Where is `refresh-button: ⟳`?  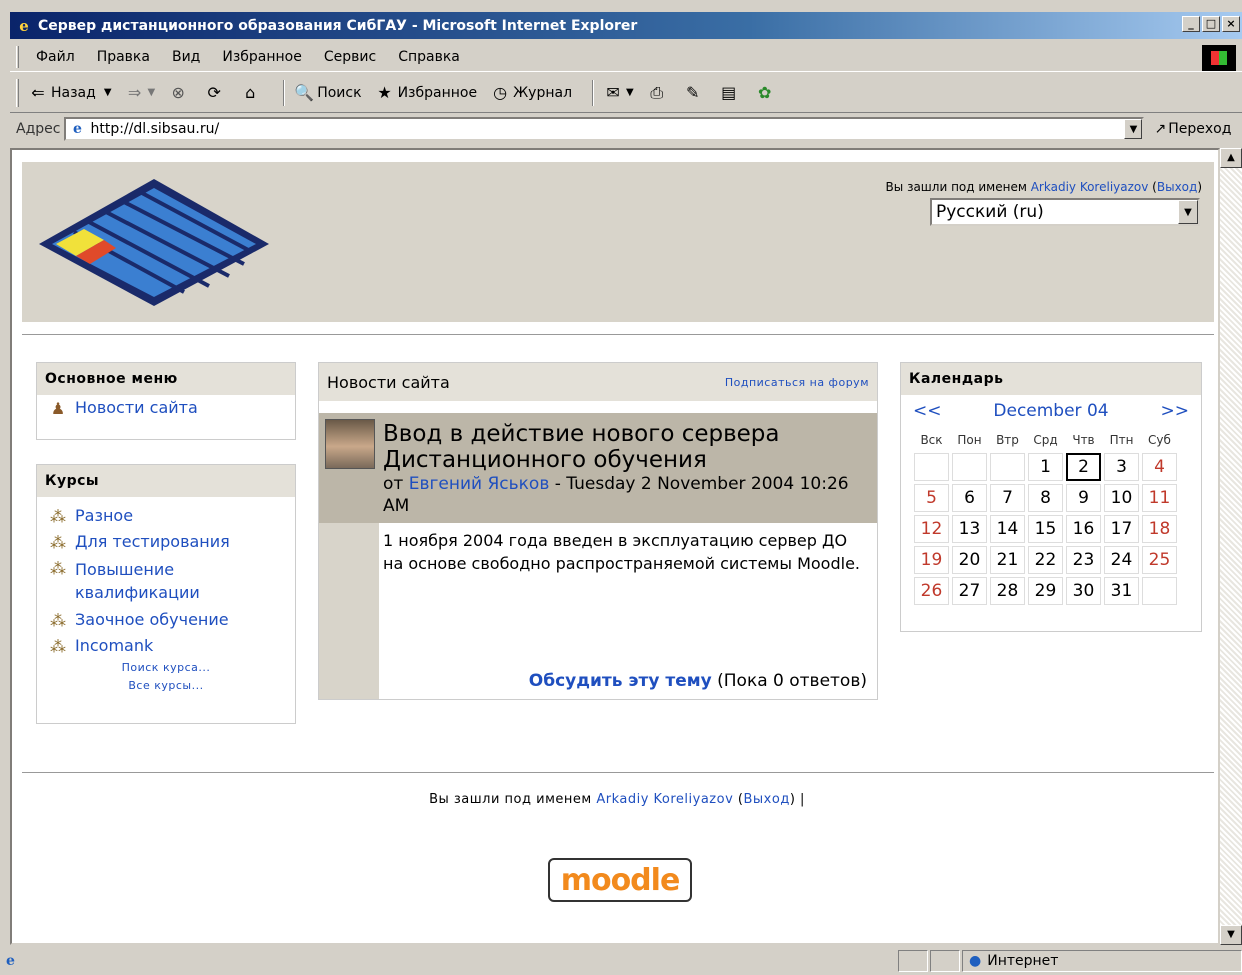 refresh-button: ⟳ is located at coordinates (215, 93).